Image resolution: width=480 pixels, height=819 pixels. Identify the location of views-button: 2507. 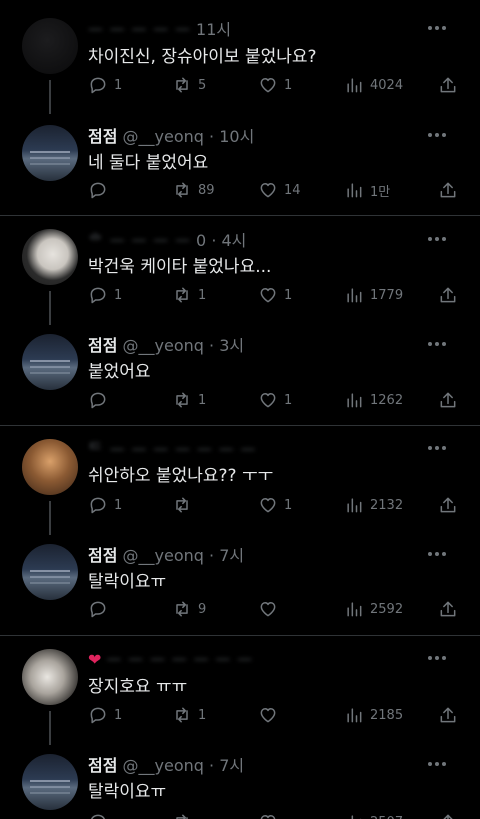
(373, 814).